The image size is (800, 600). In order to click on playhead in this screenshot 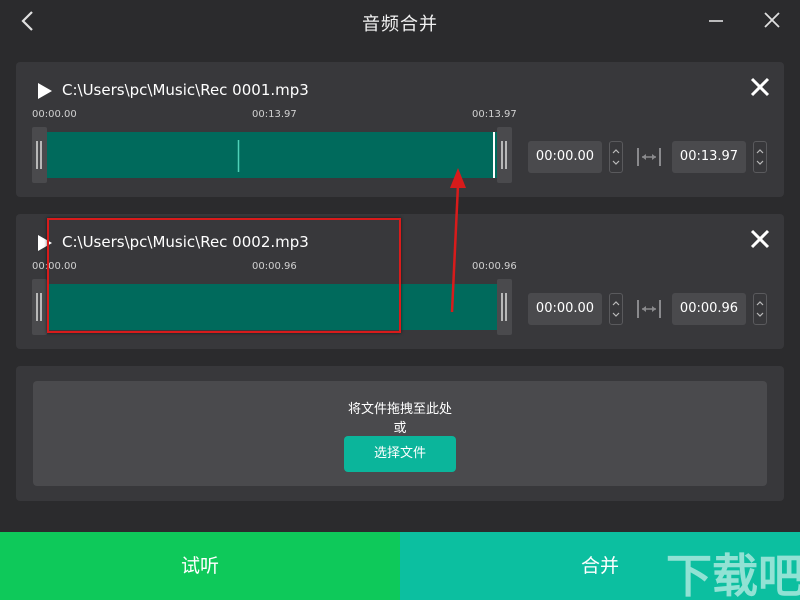, I will do `click(494, 155)`.